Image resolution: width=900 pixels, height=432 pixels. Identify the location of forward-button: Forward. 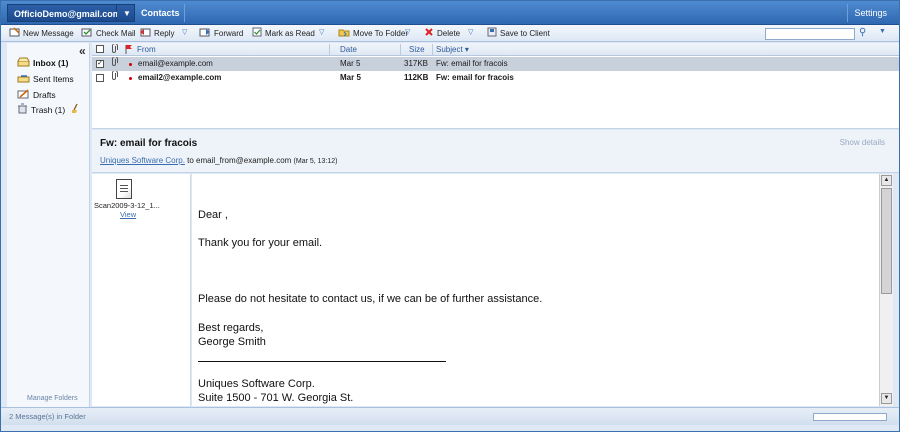
(221, 33).